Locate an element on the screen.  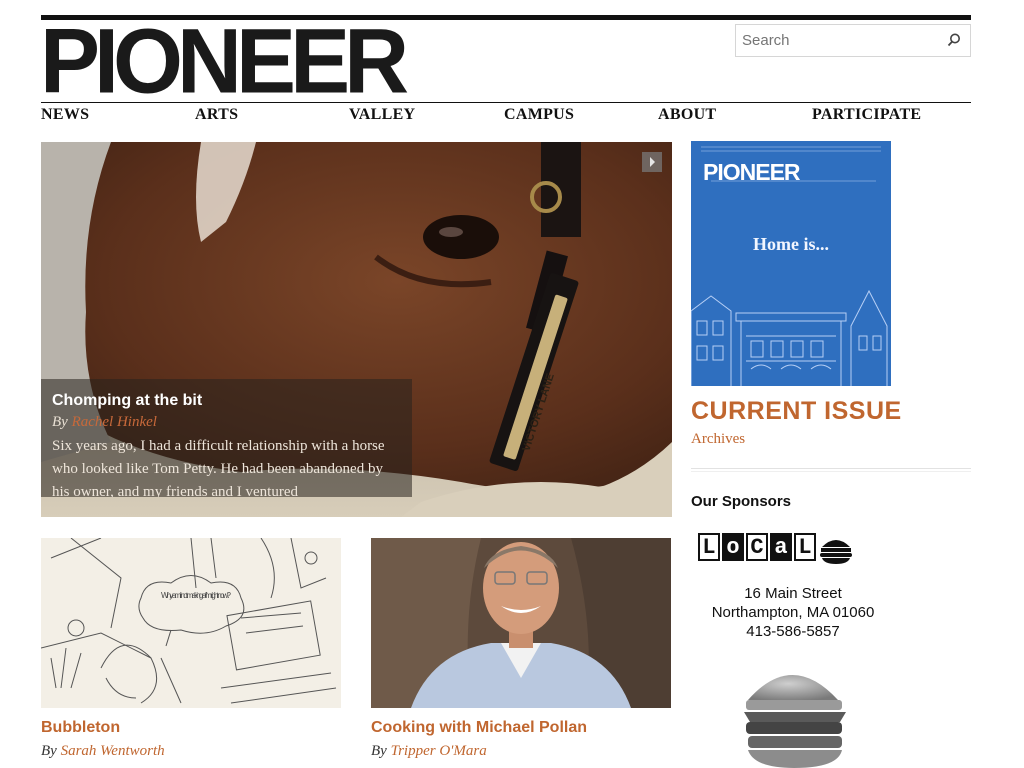
sketch-illustration: Why am I not making a film right now? is located at coordinates (191, 623).